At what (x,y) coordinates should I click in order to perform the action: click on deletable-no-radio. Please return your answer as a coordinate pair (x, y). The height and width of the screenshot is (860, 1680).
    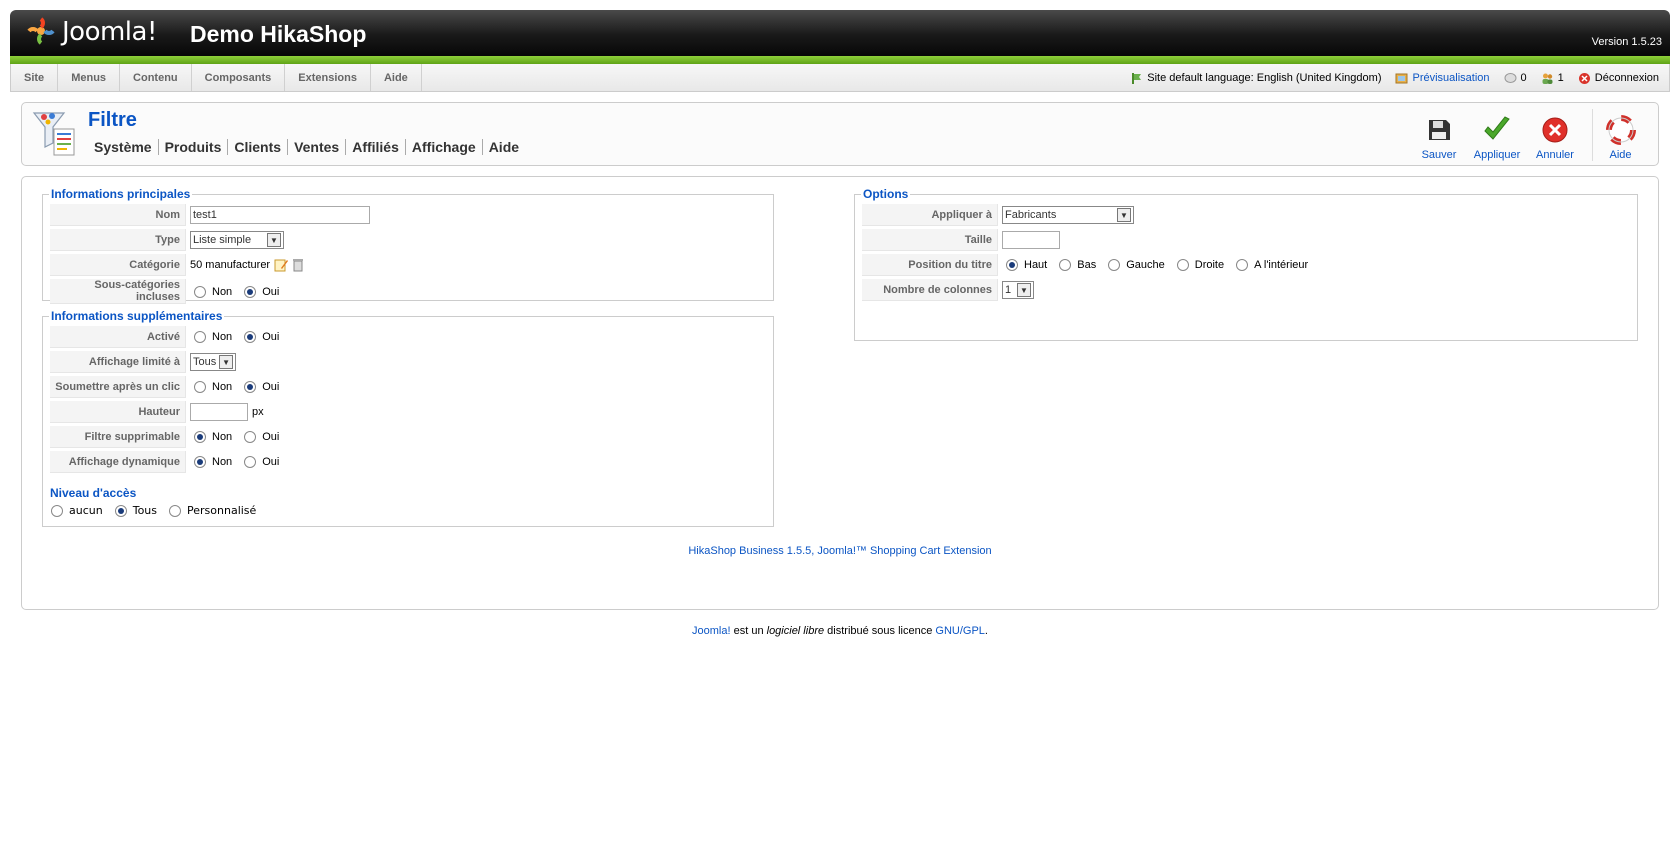
    Looking at the image, I should click on (200, 437).